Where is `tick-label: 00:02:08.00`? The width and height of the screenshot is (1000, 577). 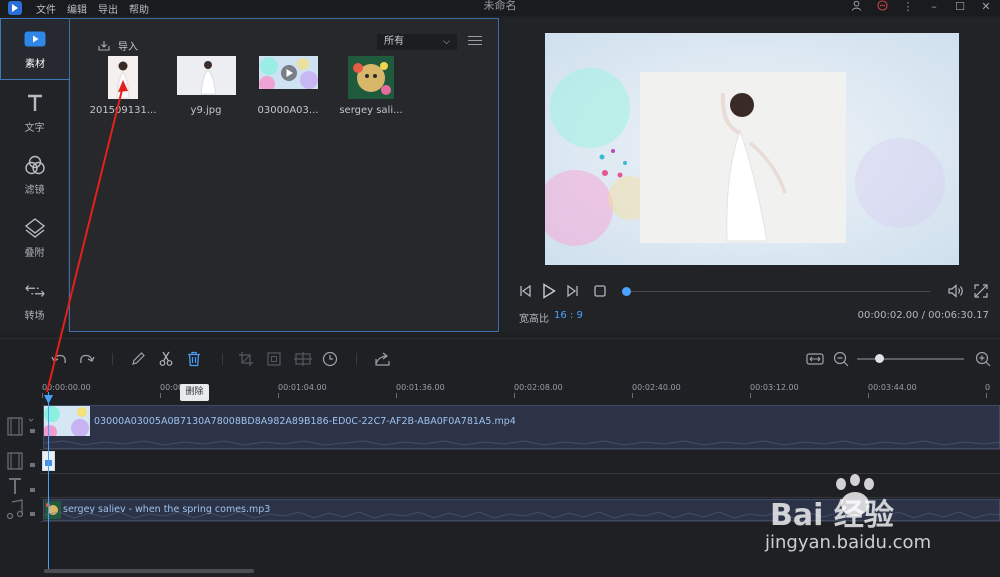
tick-label: 00:02:08.00 is located at coordinates (538, 387).